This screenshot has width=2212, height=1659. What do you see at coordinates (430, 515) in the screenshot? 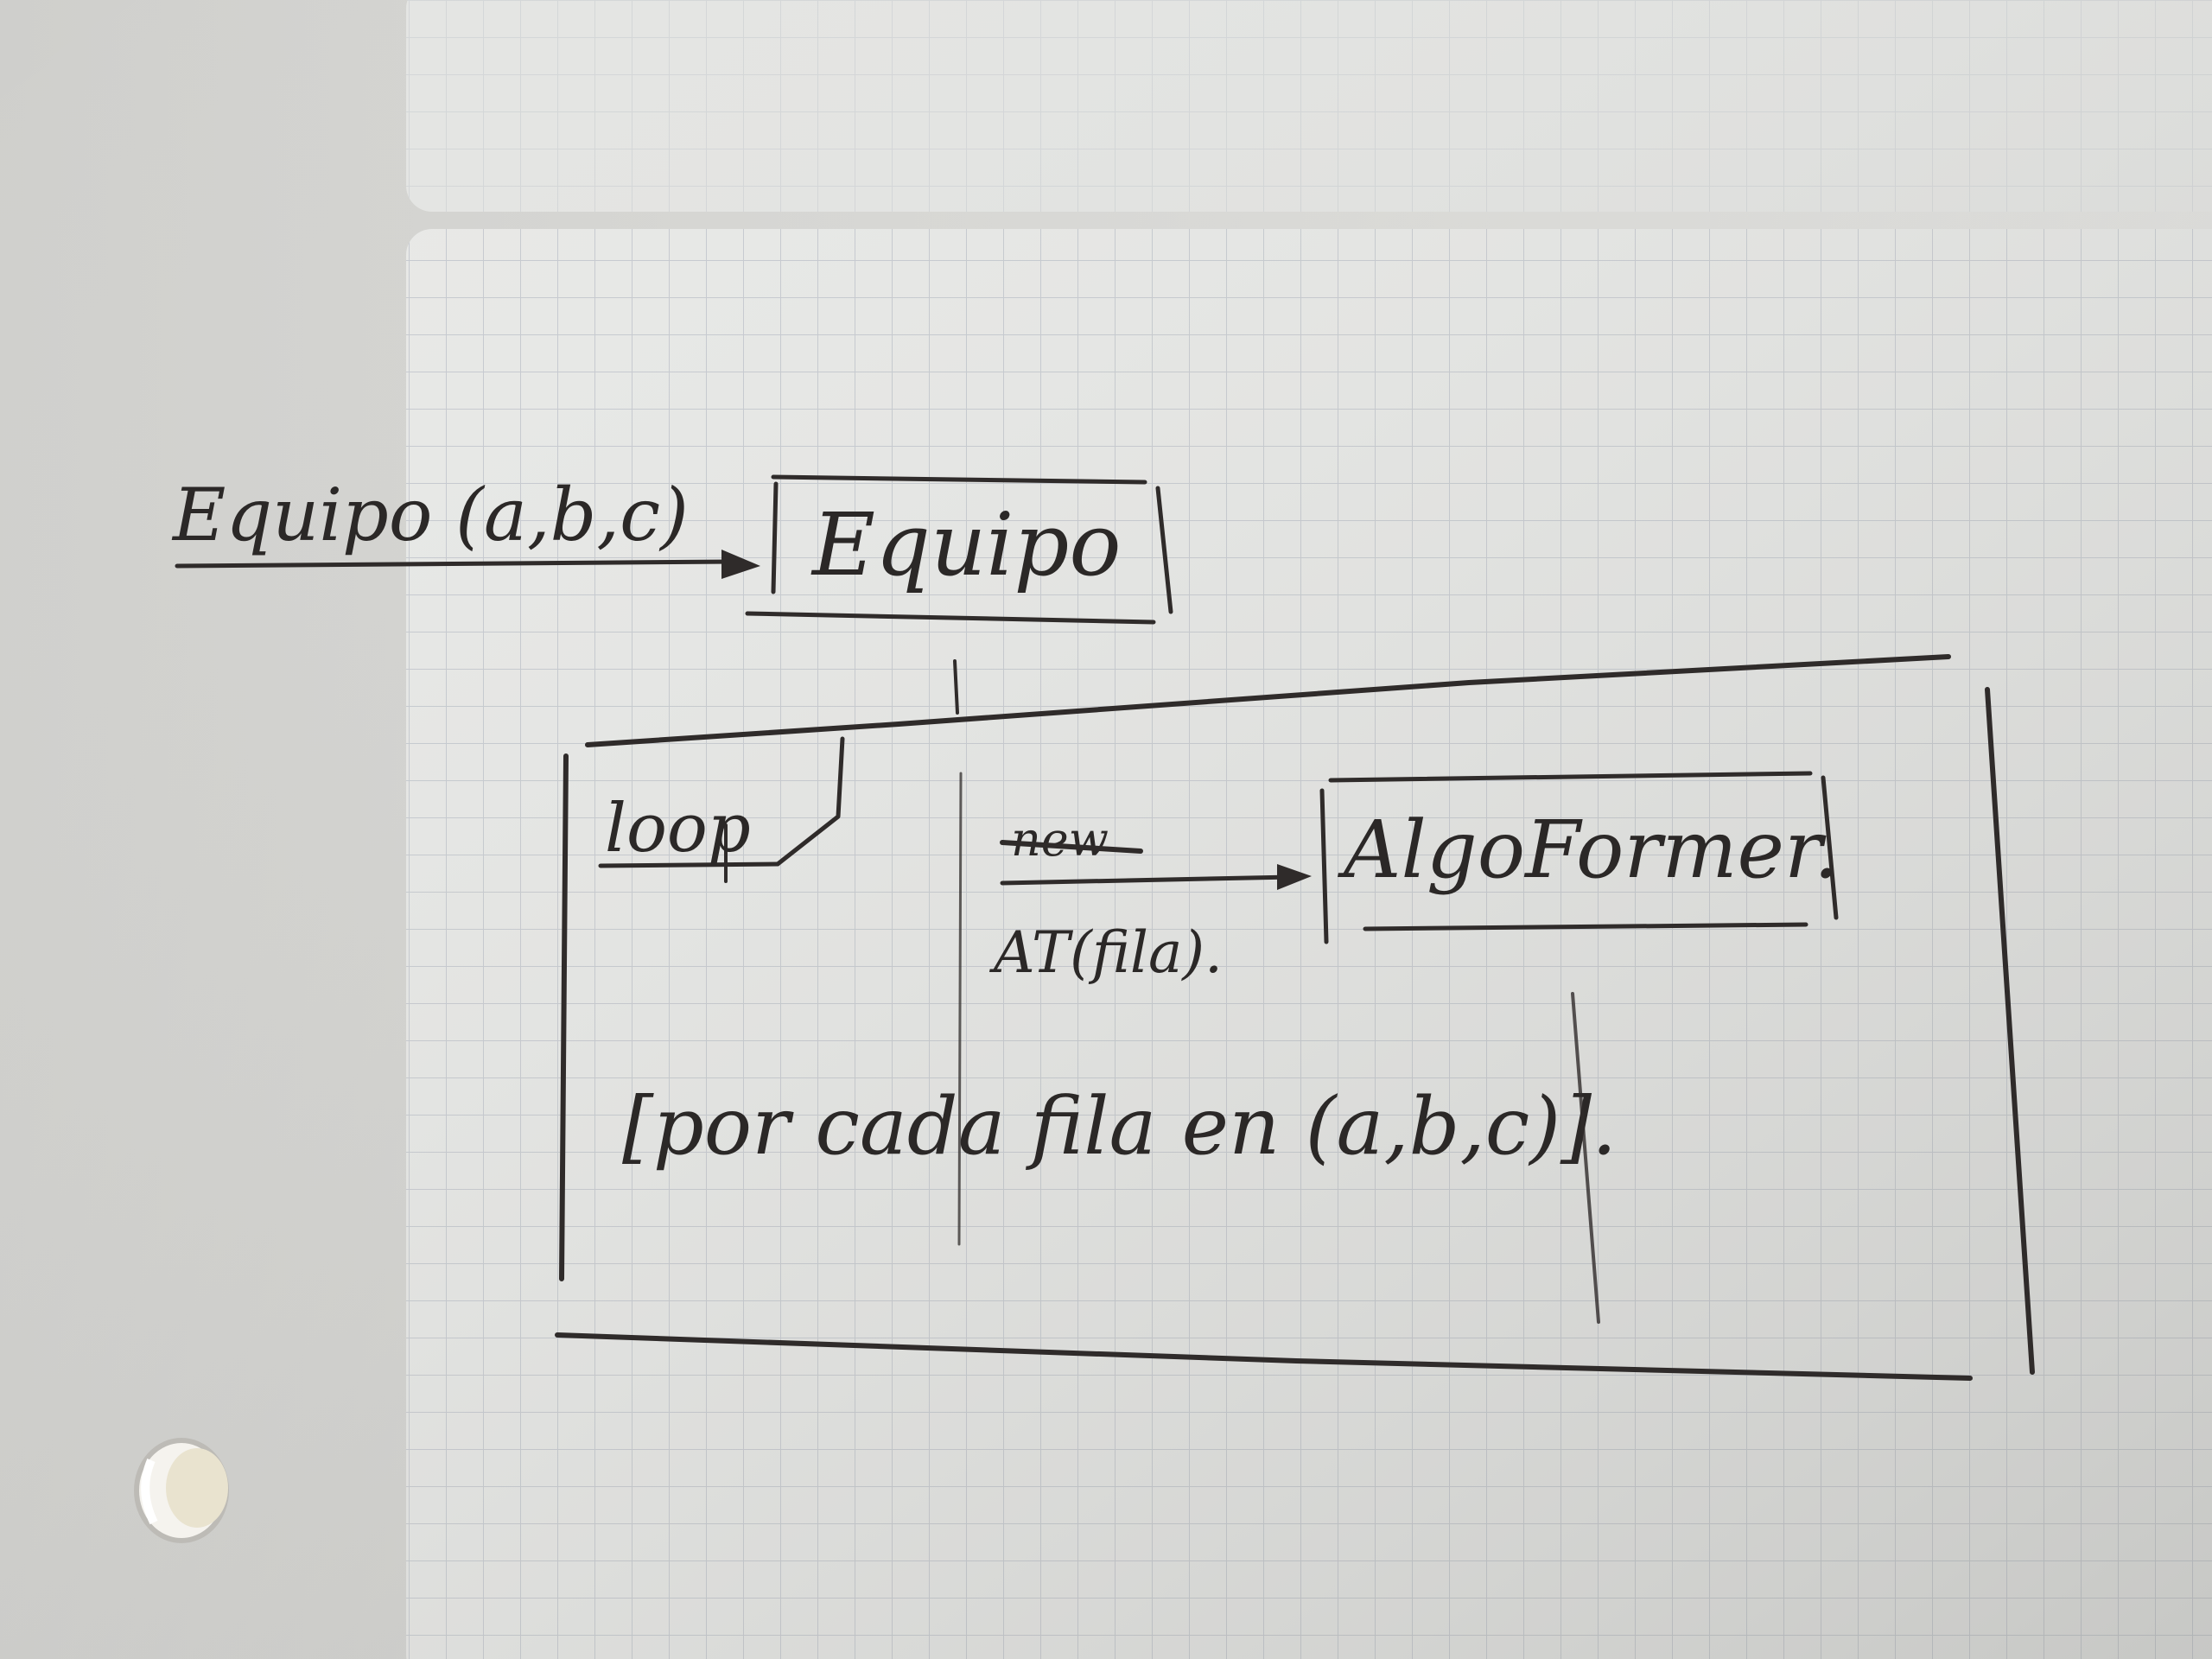
I see `svg-text: Equipo (a,b,c)` at bounding box center [430, 515].